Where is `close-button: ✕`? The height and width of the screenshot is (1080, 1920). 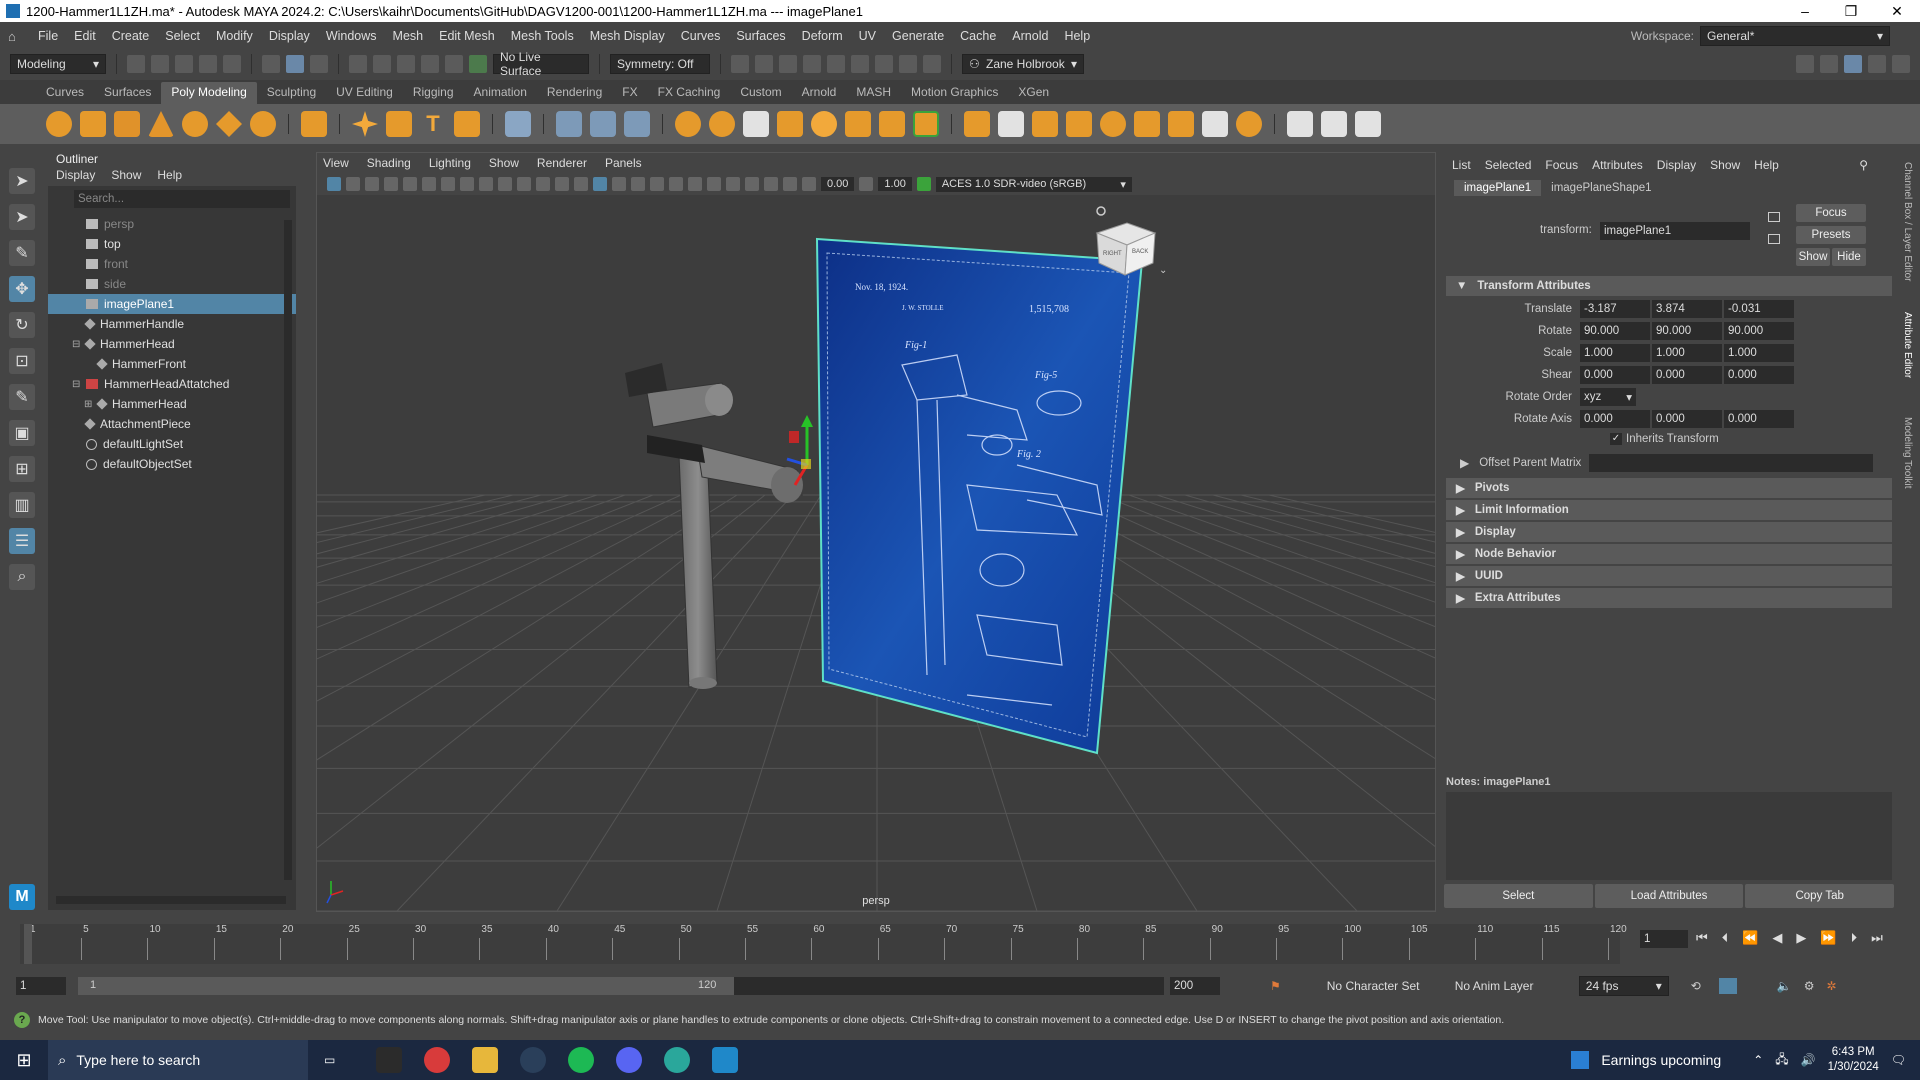
close-button: ✕ is located at coordinates (1897, 11).